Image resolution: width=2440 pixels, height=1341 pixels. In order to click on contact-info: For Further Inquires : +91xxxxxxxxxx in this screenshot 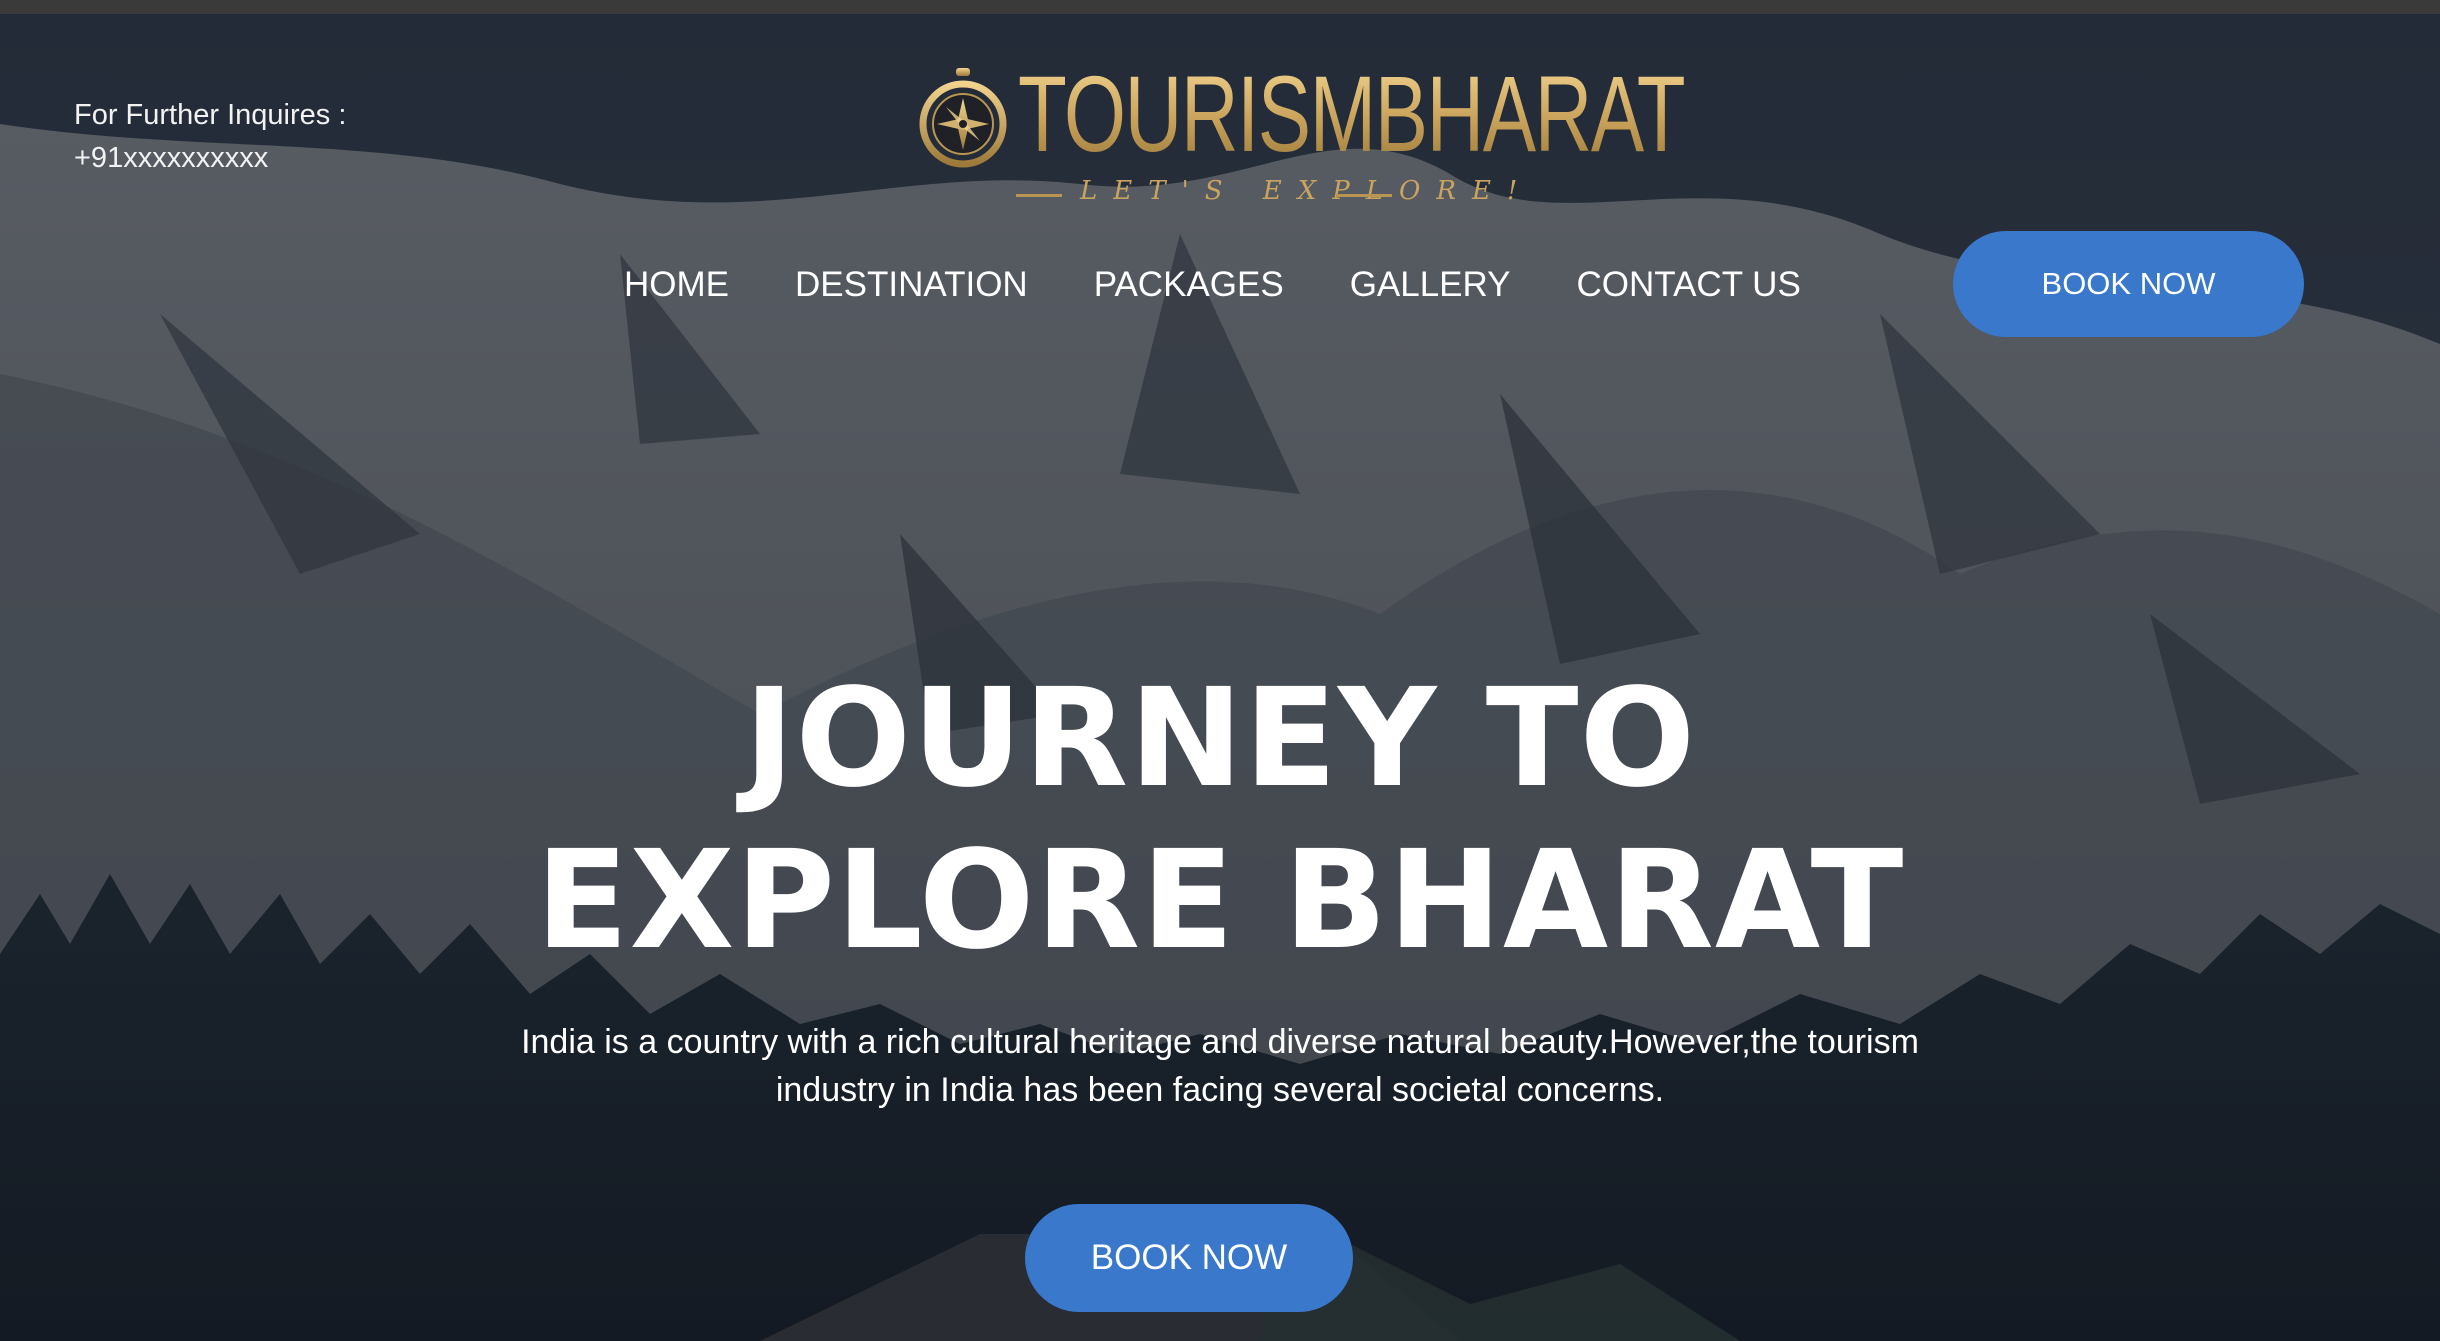, I will do `click(210, 137)`.